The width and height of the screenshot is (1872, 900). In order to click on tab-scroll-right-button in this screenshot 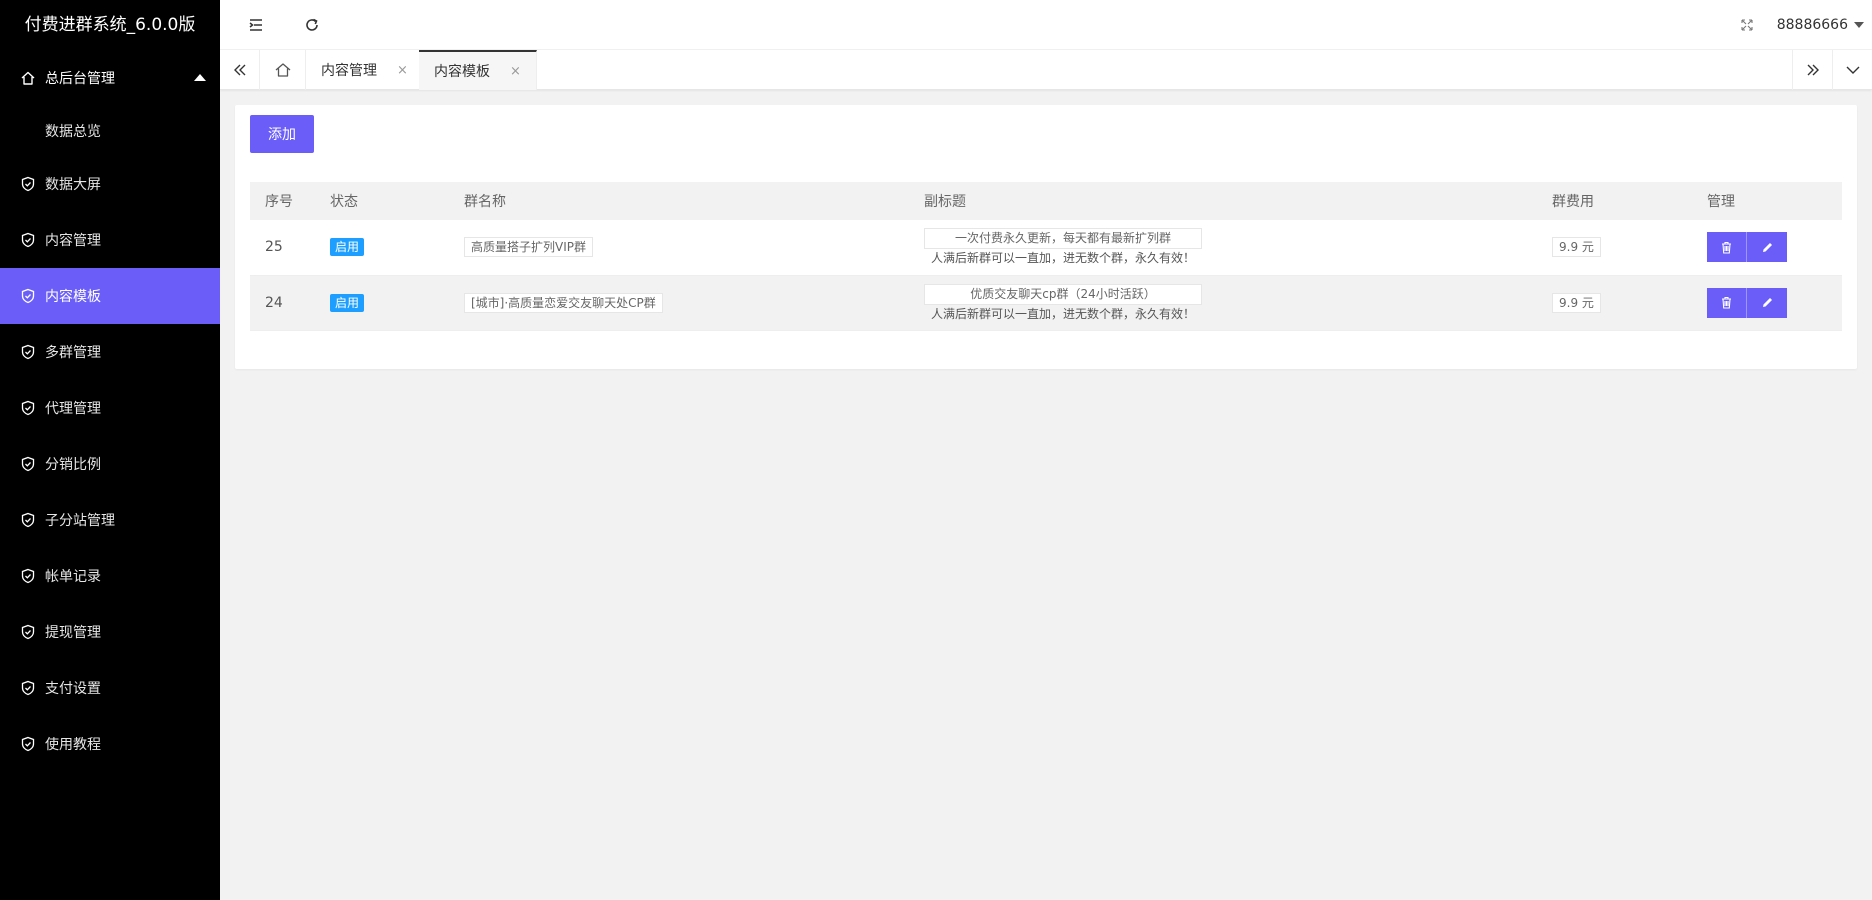, I will do `click(1812, 70)`.